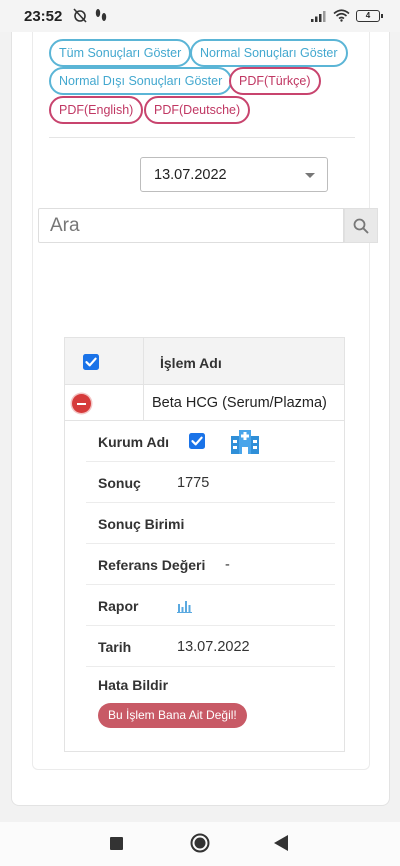 Image resolution: width=400 pixels, height=866 pixels. Describe the element at coordinates (80, 15) in the screenshot. I see `alarm-off-icon` at that location.